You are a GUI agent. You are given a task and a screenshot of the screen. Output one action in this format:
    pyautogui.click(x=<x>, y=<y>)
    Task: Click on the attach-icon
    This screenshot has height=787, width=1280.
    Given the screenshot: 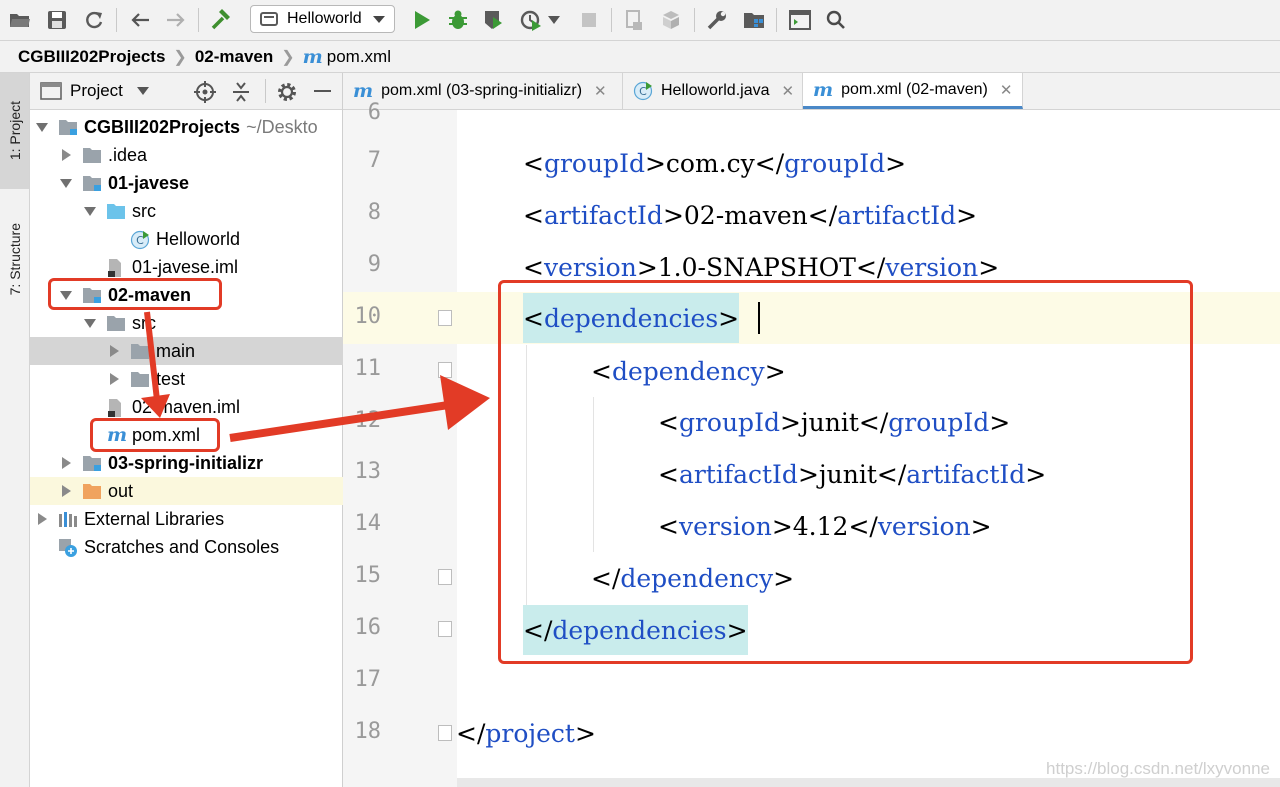 What is the action you would take?
    pyautogui.click(x=634, y=20)
    